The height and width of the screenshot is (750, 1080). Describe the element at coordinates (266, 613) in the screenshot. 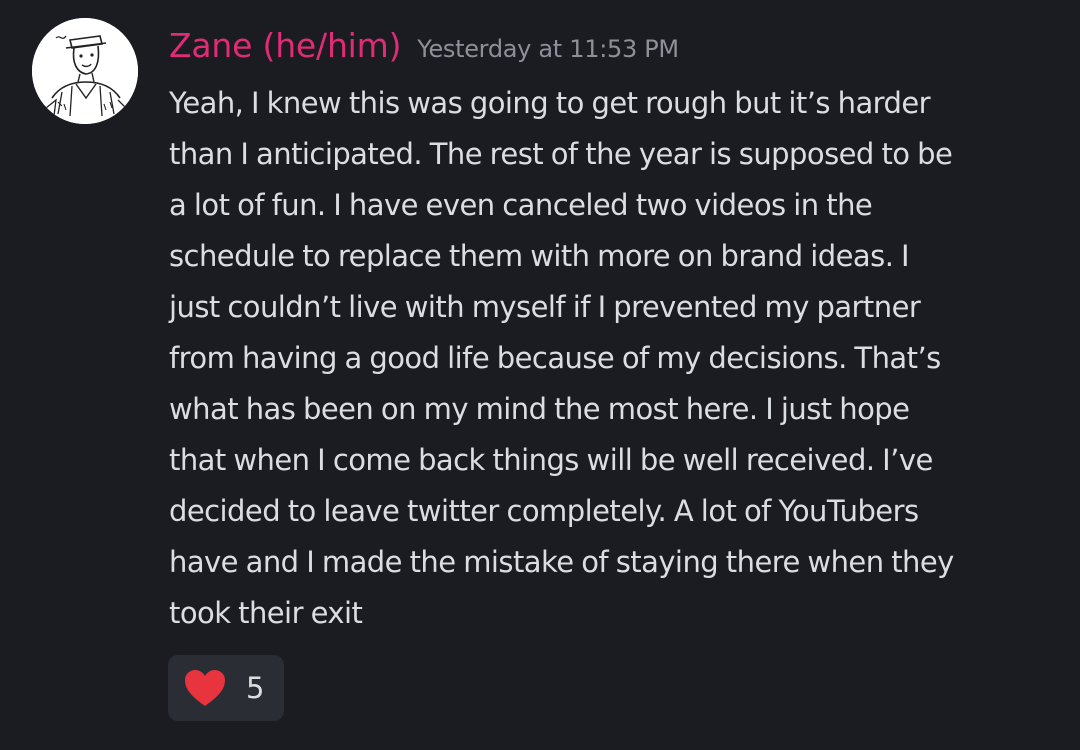

I see `message-line: took their exit` at that location.